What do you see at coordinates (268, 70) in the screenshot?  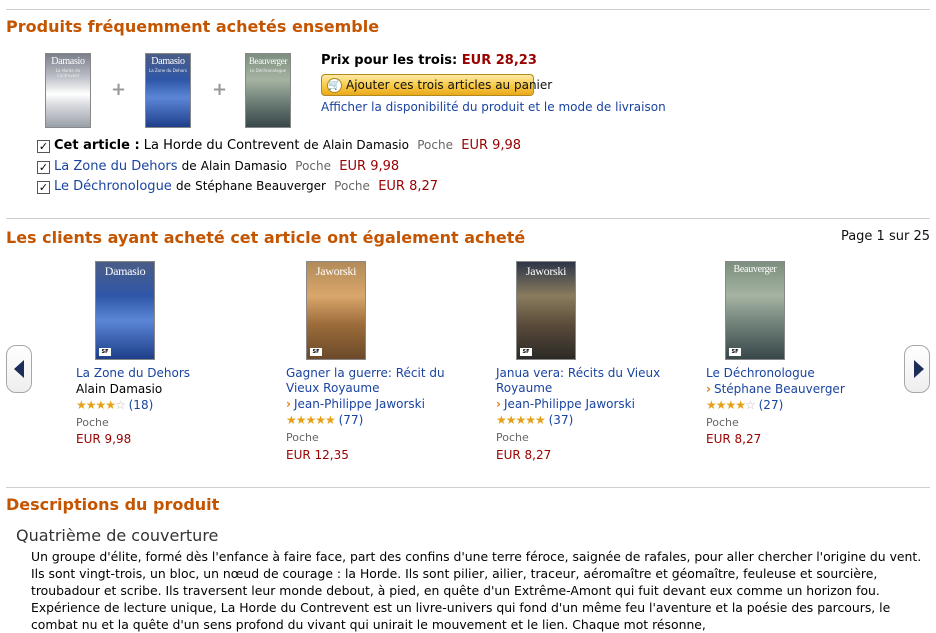 I see `cover-title: Le Déchronologue` at bounding box center [268, 70].